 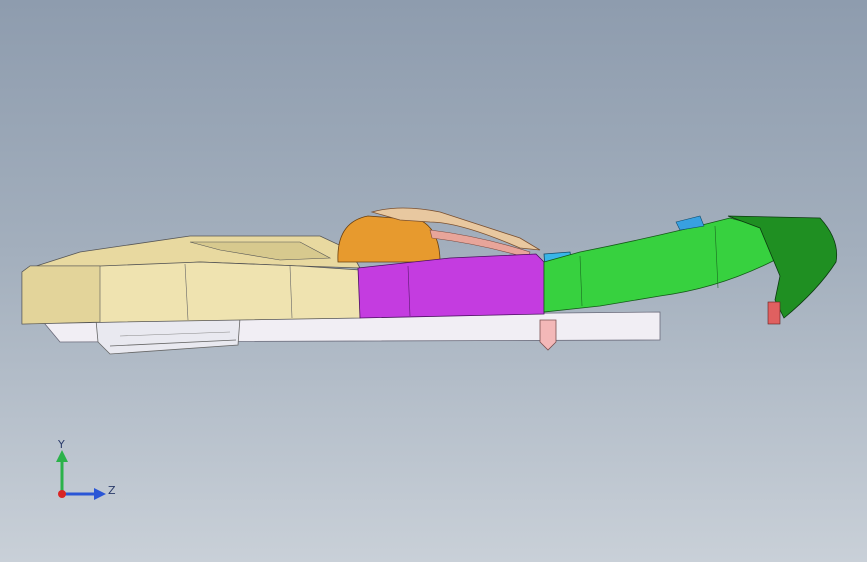 I want to click on origin-dot, so click(x=62, y=494).